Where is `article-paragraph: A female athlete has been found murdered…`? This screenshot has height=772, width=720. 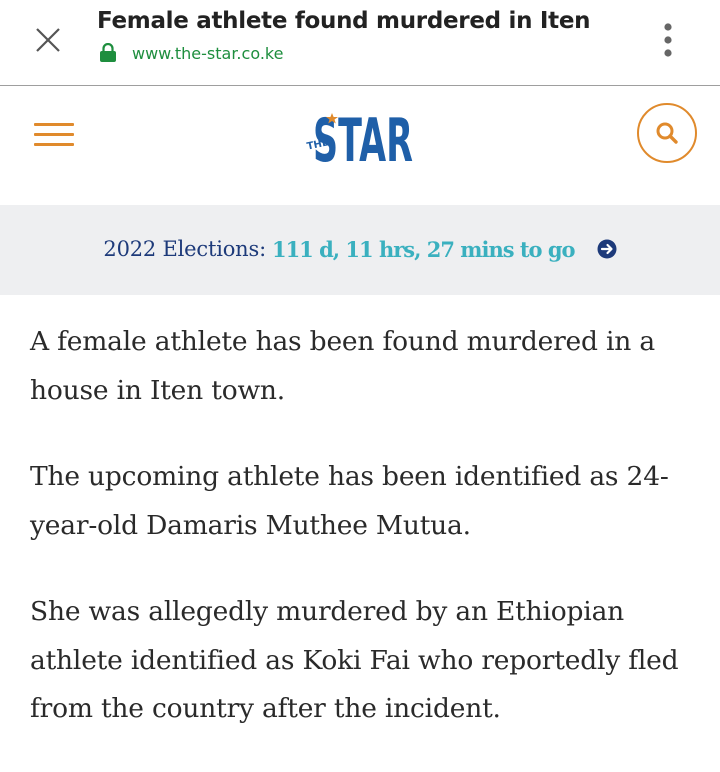
article-paragraph: A female athlete has been found murdered… is located at coordinates (342, 366).